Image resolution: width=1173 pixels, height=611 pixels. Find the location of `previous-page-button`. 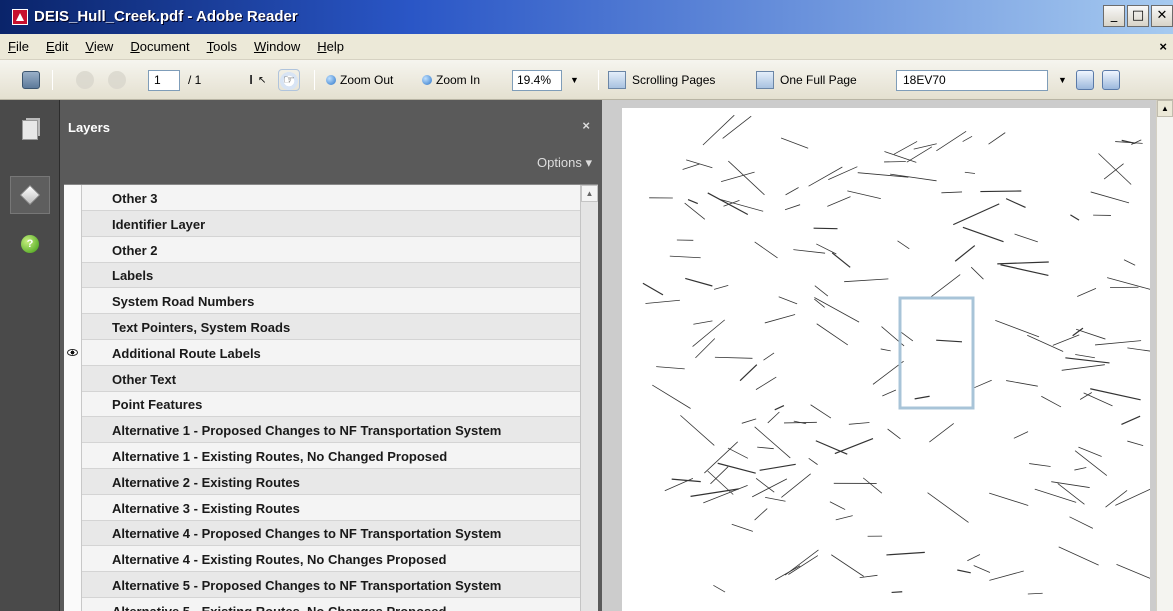

previous-page-button is located at coordinates (85, 80).